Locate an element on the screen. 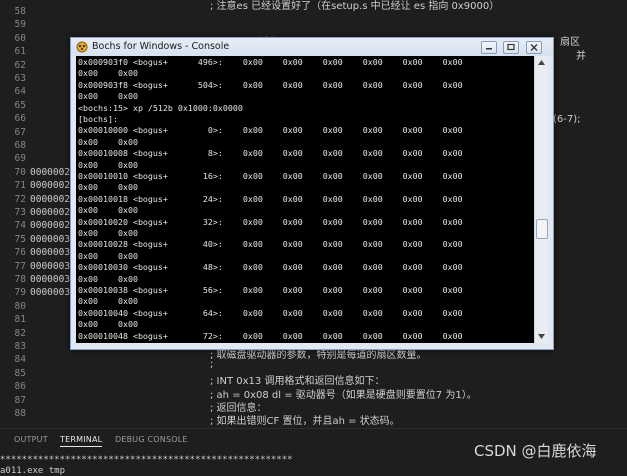 The height and width of the screenshot is (476, 627). line-number: 68 is located at coordinates (20, 145).